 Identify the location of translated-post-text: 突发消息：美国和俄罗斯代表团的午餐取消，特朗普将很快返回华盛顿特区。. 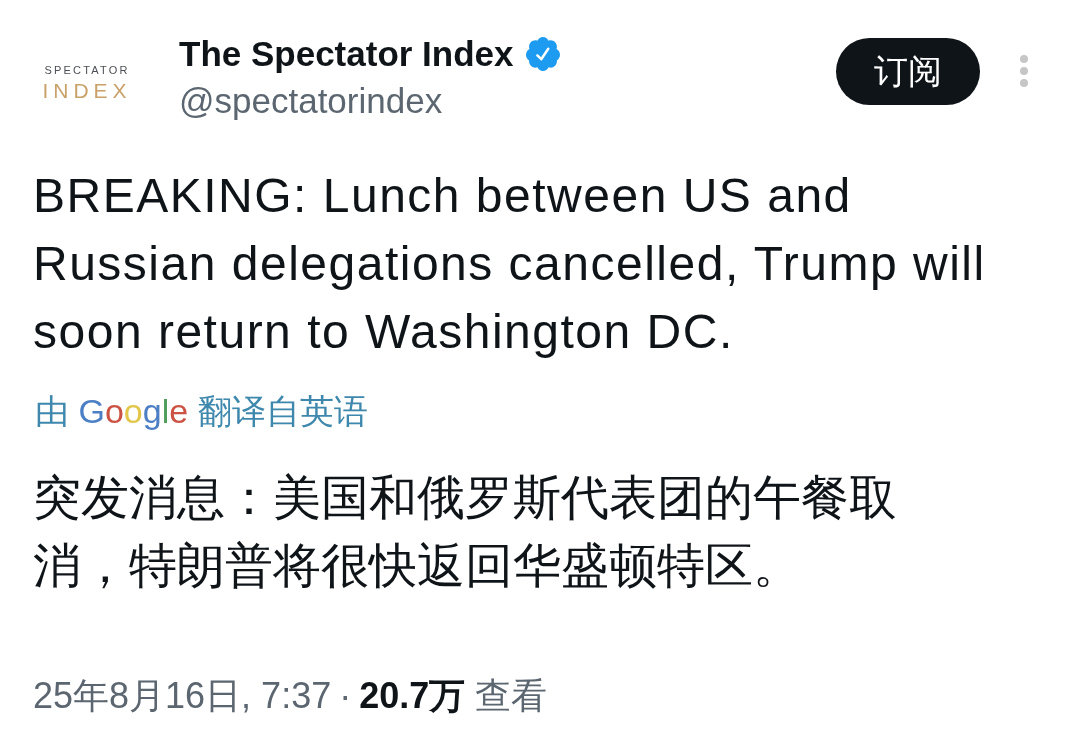
(465, 532).